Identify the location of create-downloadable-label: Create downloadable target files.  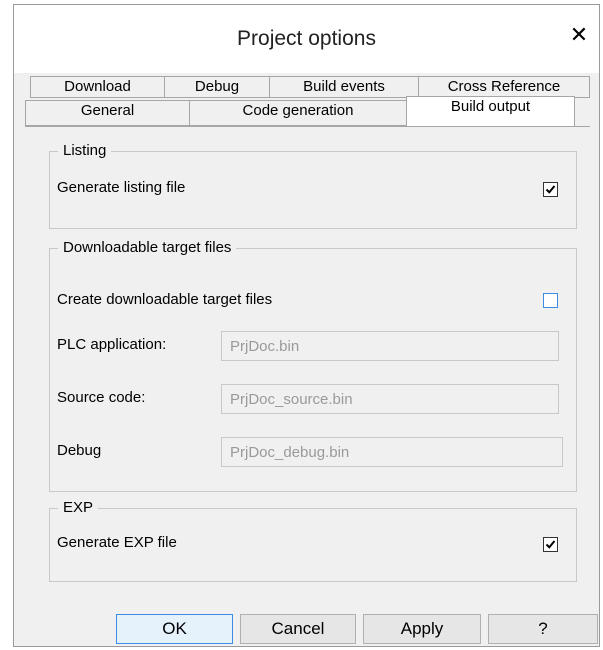
(165, 299).